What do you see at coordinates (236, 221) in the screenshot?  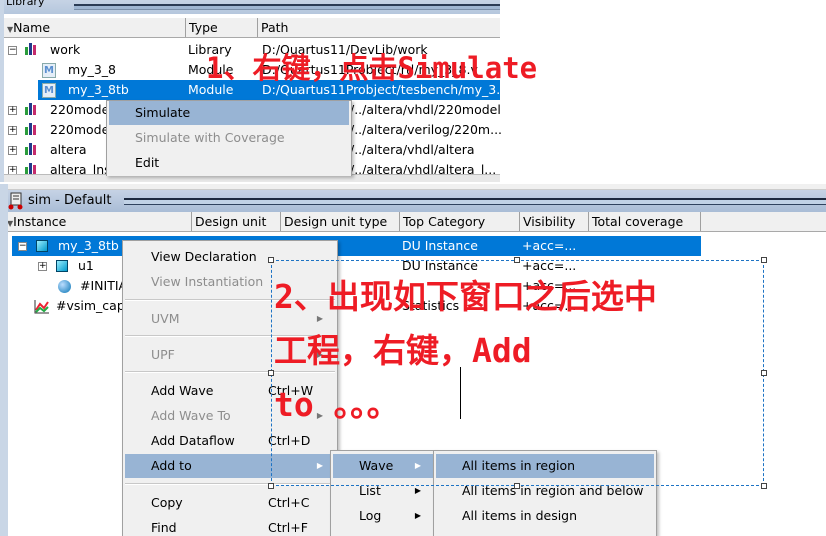 I see `column-design-unit: Design unit` at bounding box center [236, 221].